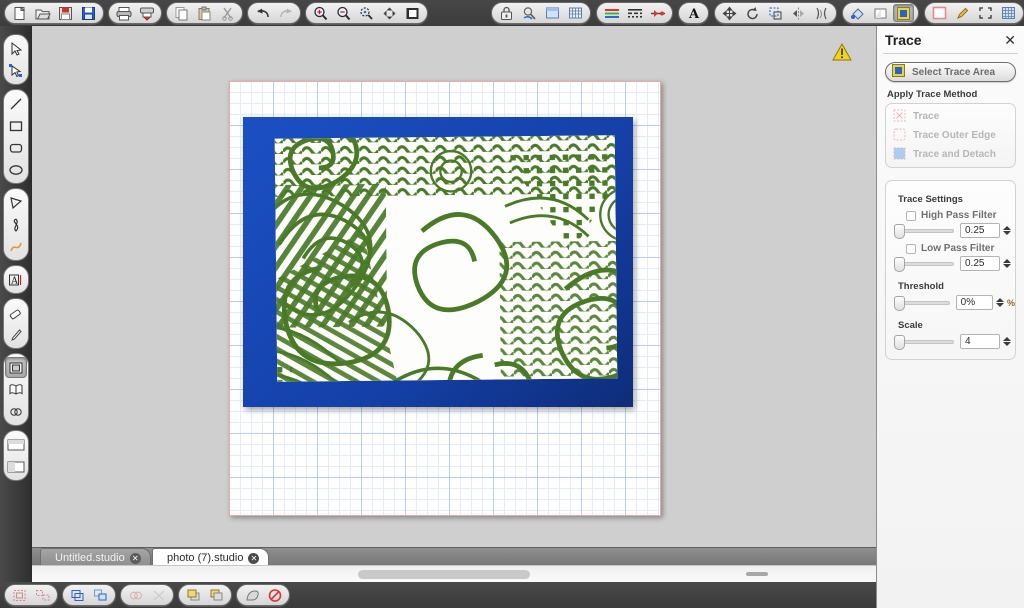 The width and height of the screenshot is (1024, 608). What do you see at coordinates (974, 302) in the screenshot?
I see `threshold-value: 0%` at bounding box center [974, 302].